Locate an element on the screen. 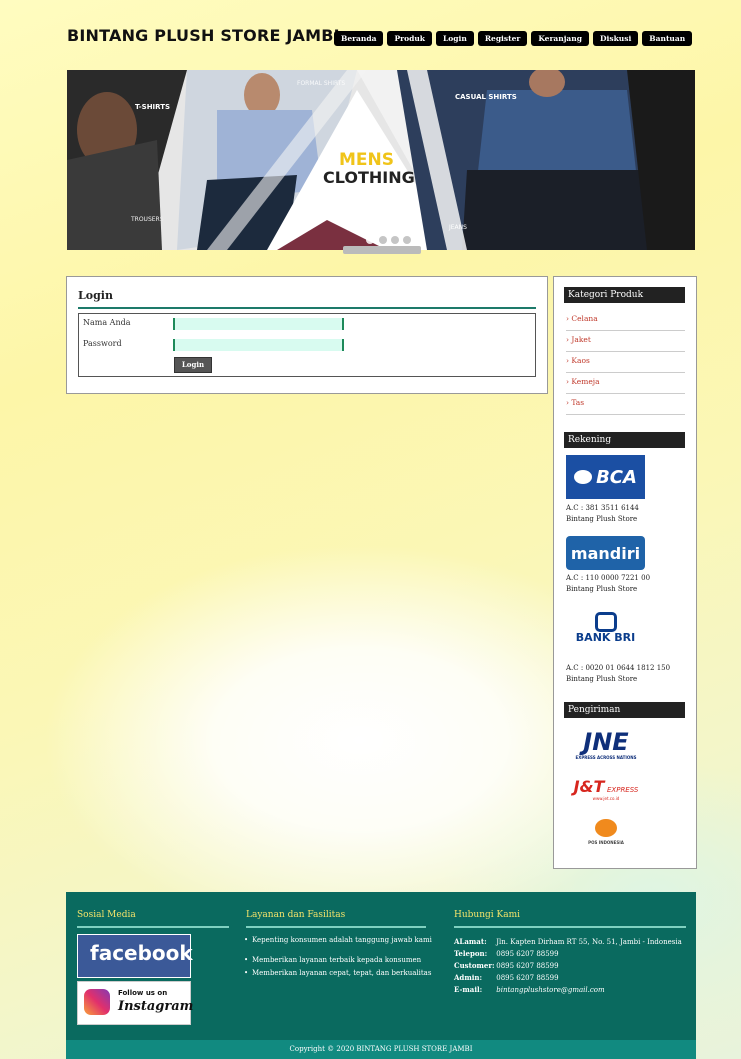  jnt-logo: J&T EXPRESS www.jet.co.id is located at coordinates (606, 789).